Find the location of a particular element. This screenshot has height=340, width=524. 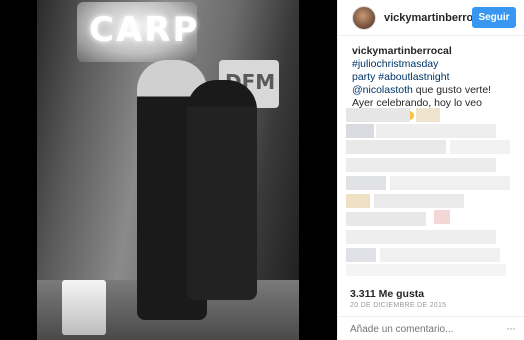

post-header: vickymartinberrocal Seguir is located at coordinates (431, 18).